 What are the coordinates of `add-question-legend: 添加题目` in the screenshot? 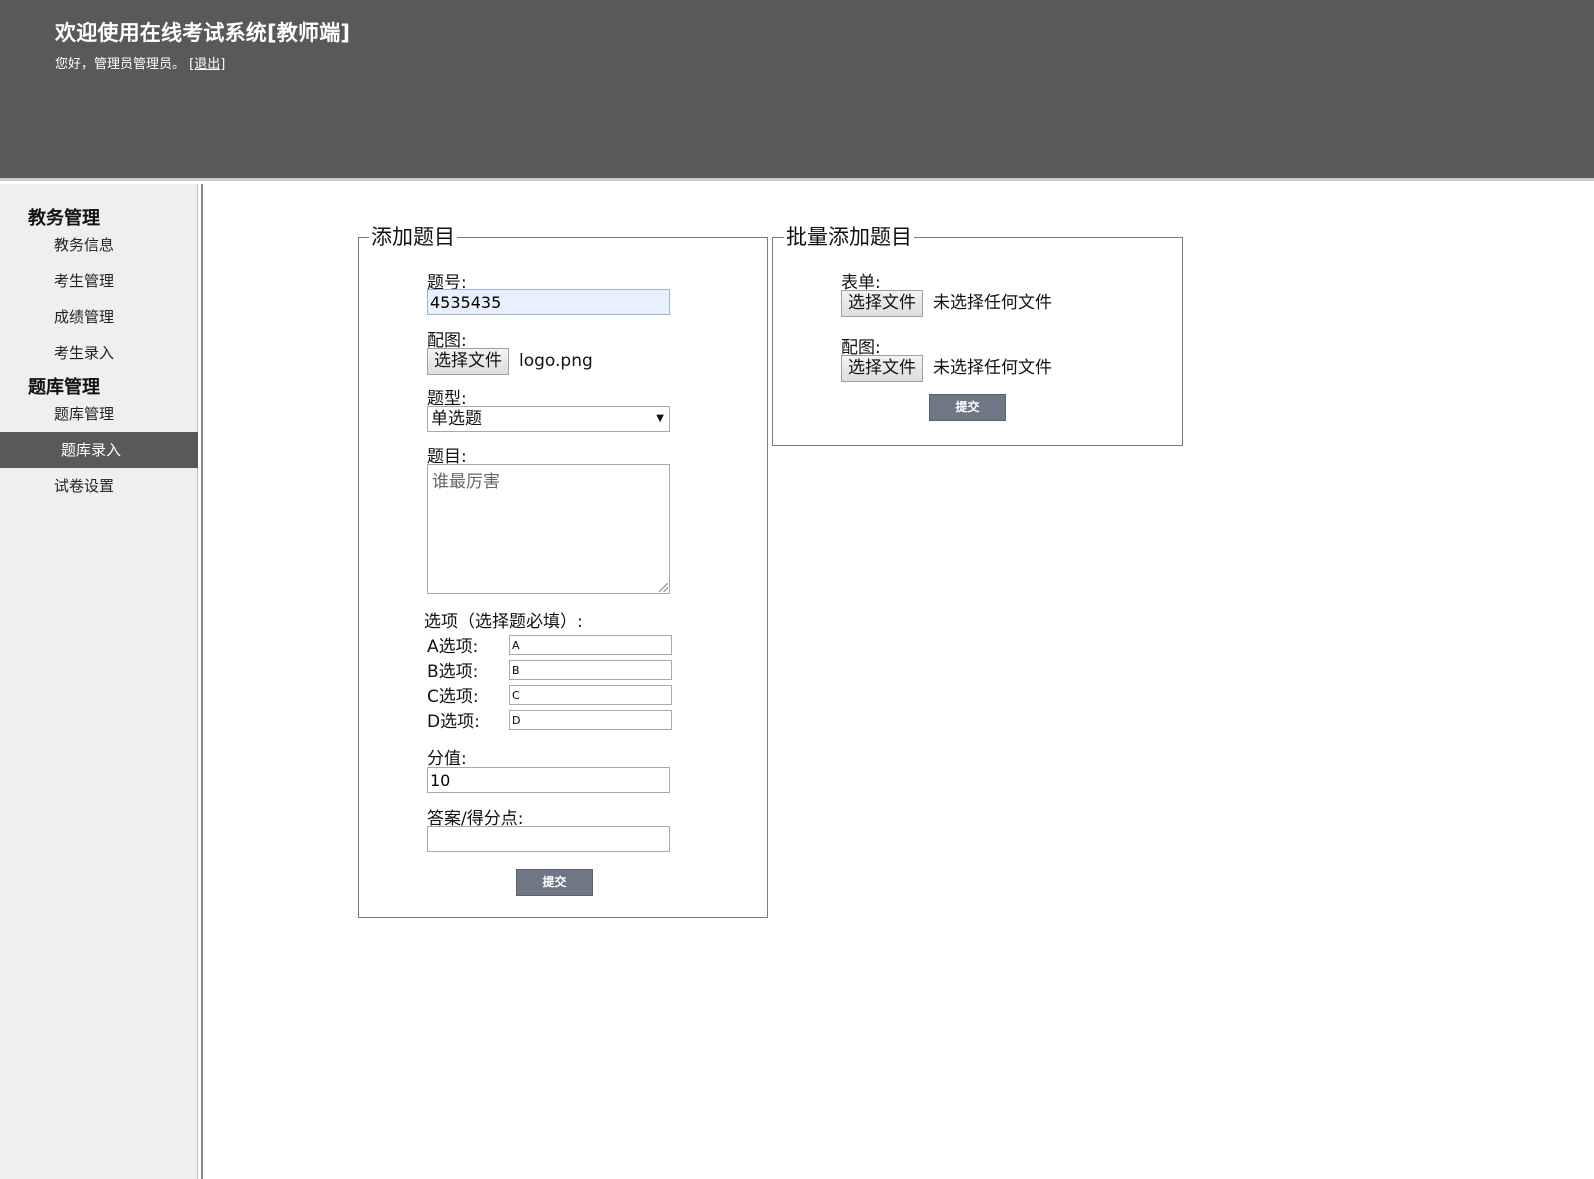 It's located at (413, 237).